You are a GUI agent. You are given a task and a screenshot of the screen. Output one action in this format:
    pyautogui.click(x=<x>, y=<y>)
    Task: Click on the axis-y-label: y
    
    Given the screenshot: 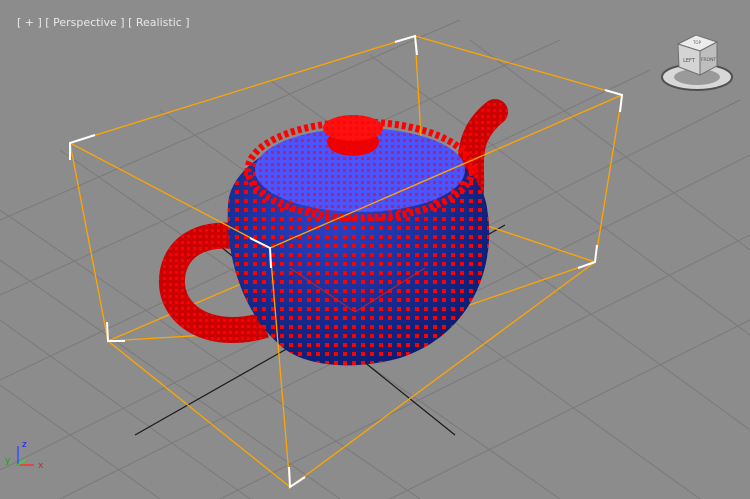 What is the action you would take?
    pyautogui.click(x=8, y=461)
    